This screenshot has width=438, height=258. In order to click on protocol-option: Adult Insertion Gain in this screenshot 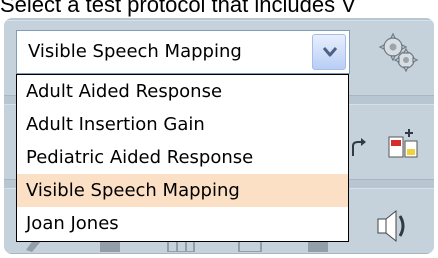, I will do `click(182, 124)`.